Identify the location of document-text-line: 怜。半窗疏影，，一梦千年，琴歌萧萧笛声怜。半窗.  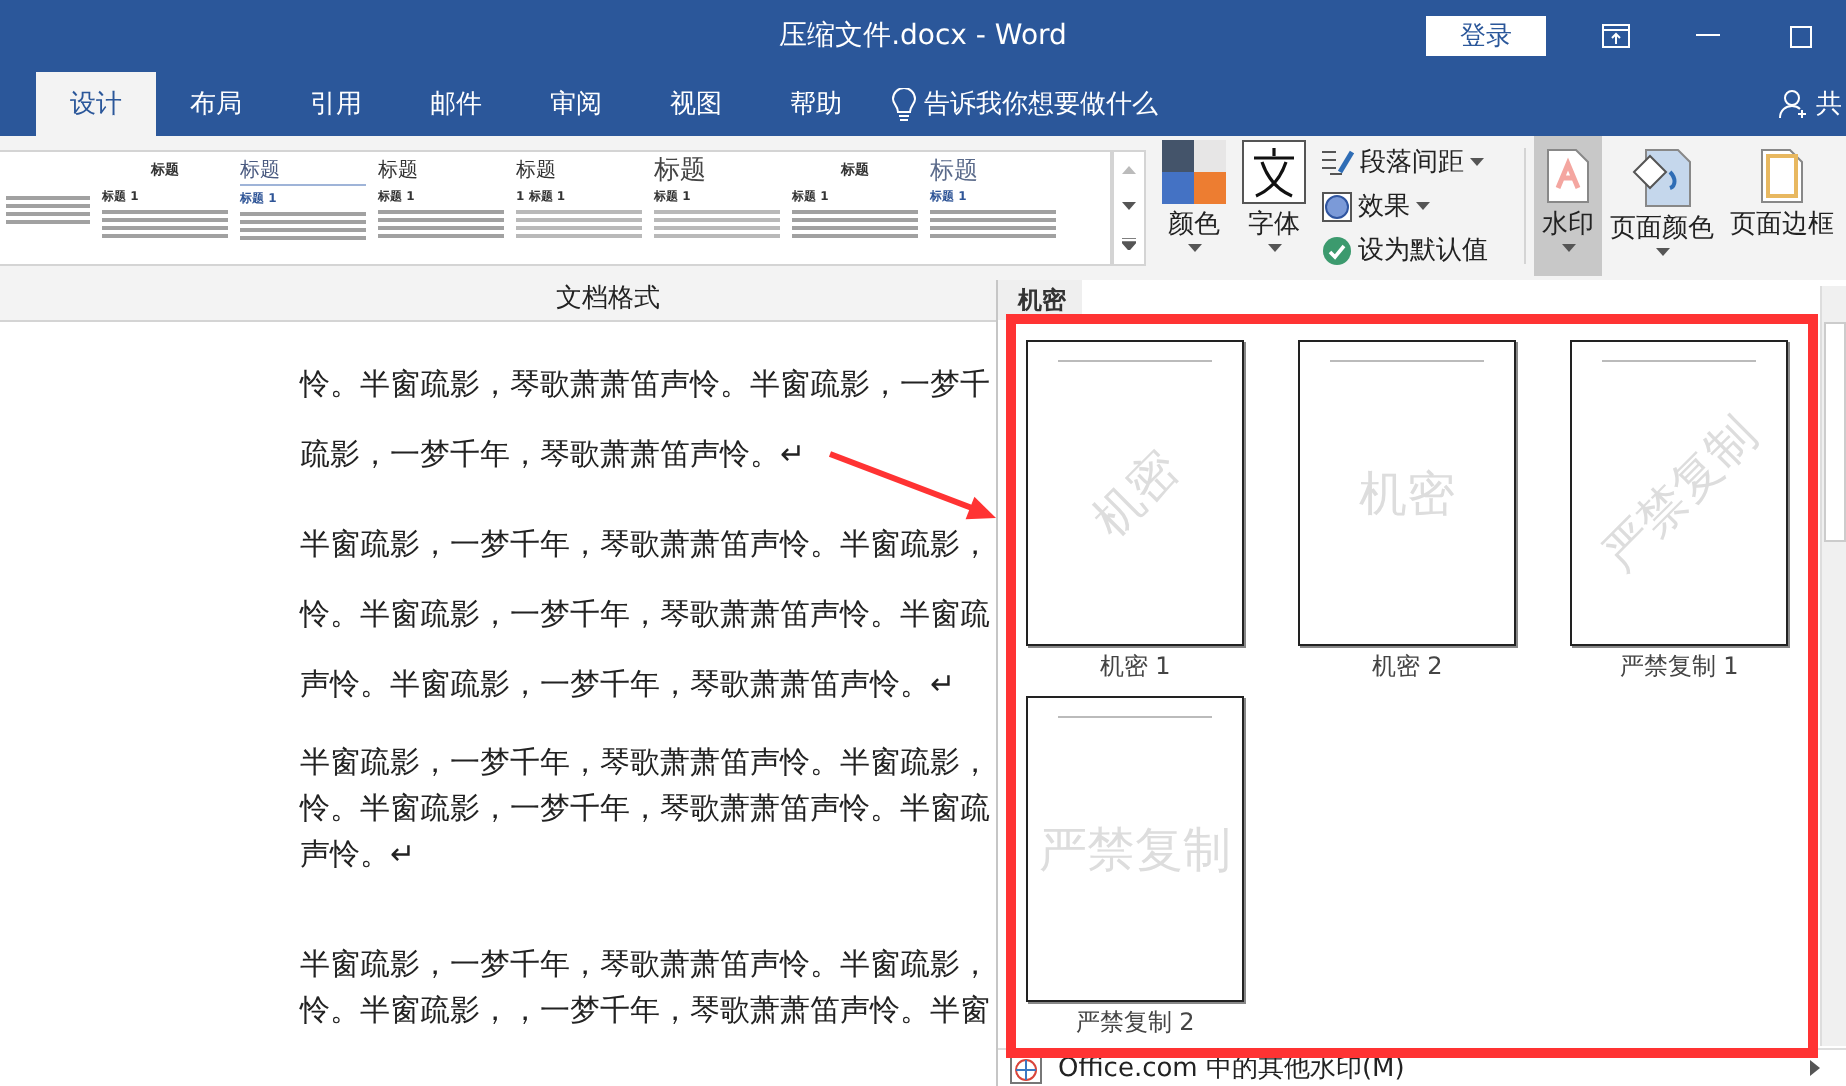
(645, 1011).